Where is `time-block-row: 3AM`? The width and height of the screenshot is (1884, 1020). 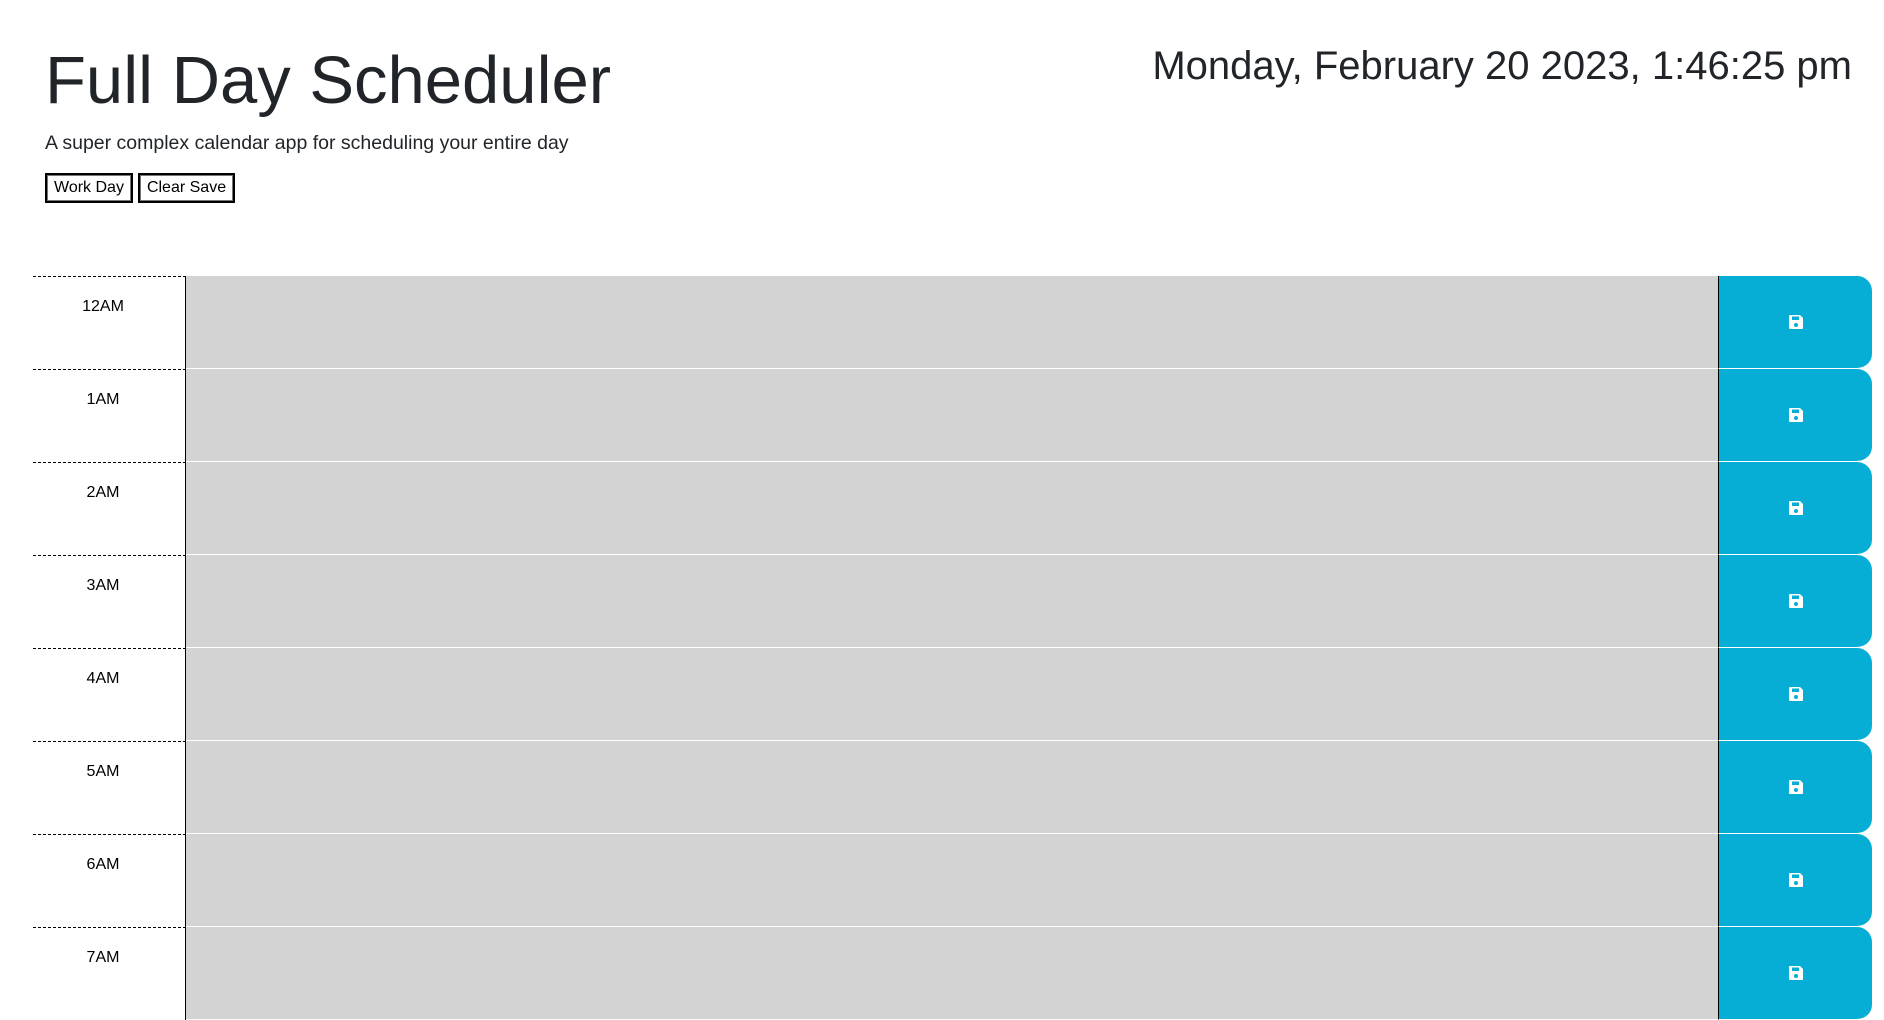
time-block-row: 3AM is located at coordinates (952, 601).